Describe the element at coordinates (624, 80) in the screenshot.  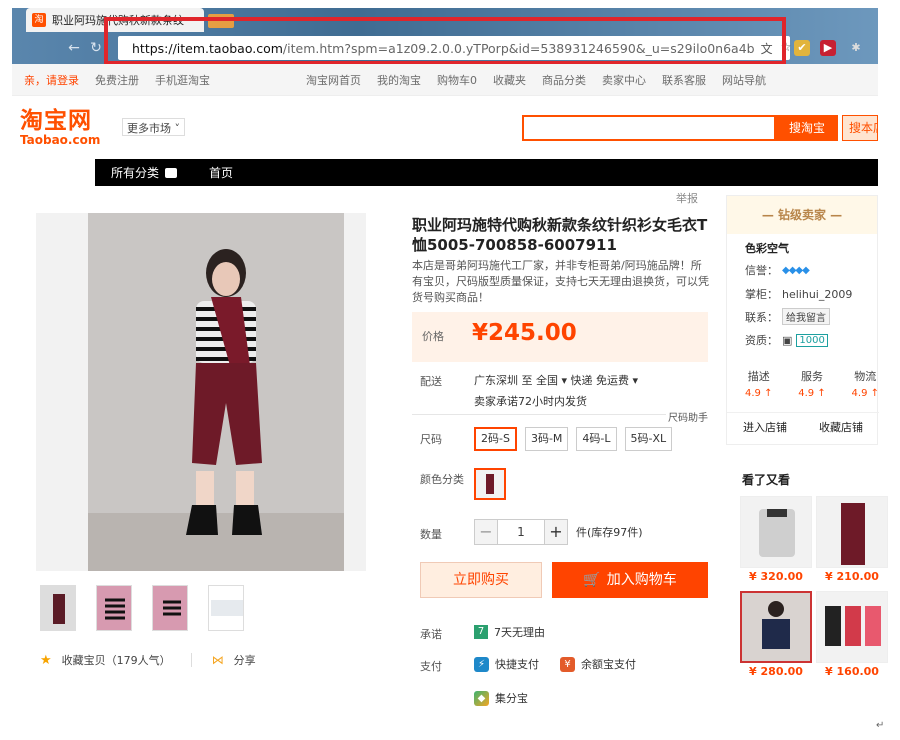
I see `seller-center-link: 卖家中心` at that location.